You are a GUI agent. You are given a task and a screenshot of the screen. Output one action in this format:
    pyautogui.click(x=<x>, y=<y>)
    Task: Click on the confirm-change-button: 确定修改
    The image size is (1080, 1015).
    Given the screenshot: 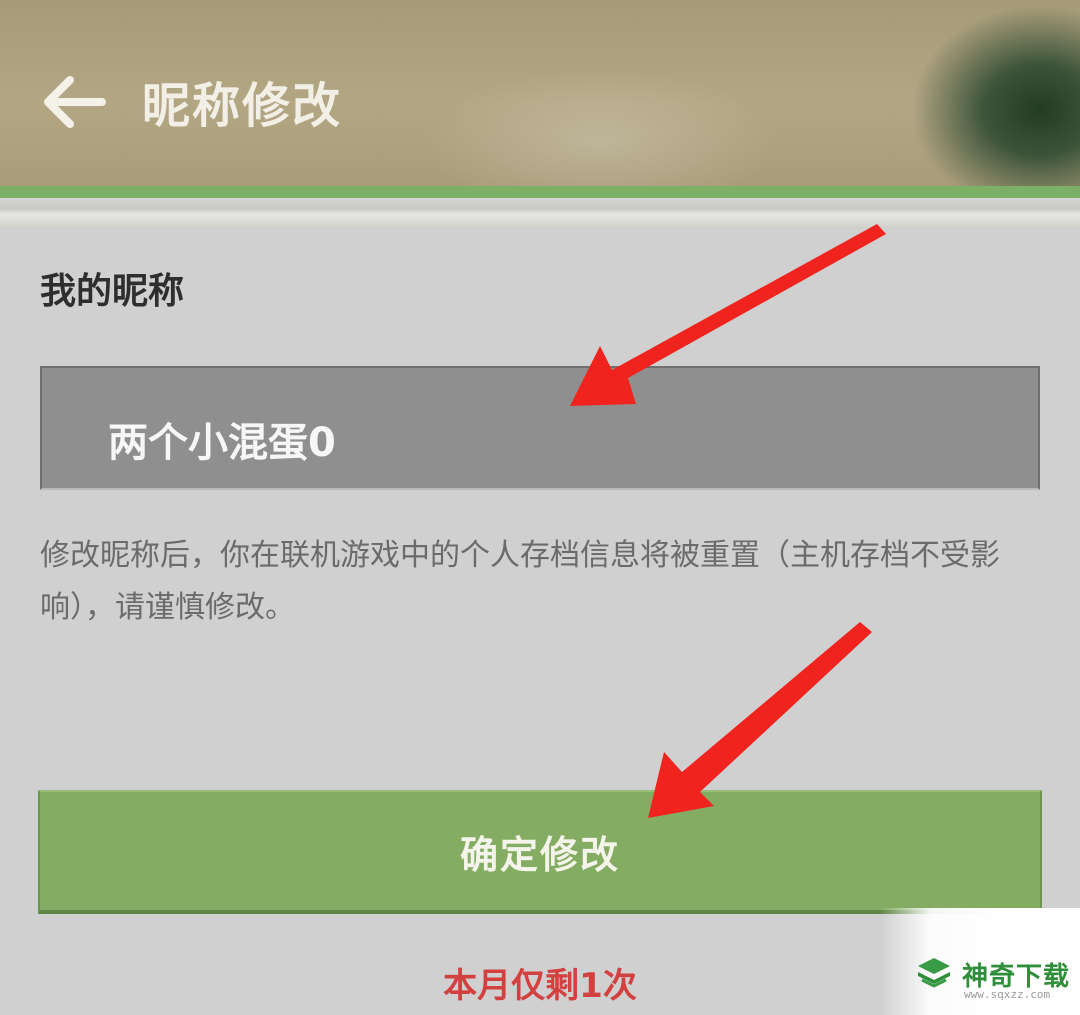 What is the action you would take?
    pyautogui.click(x=540, y=852)
    